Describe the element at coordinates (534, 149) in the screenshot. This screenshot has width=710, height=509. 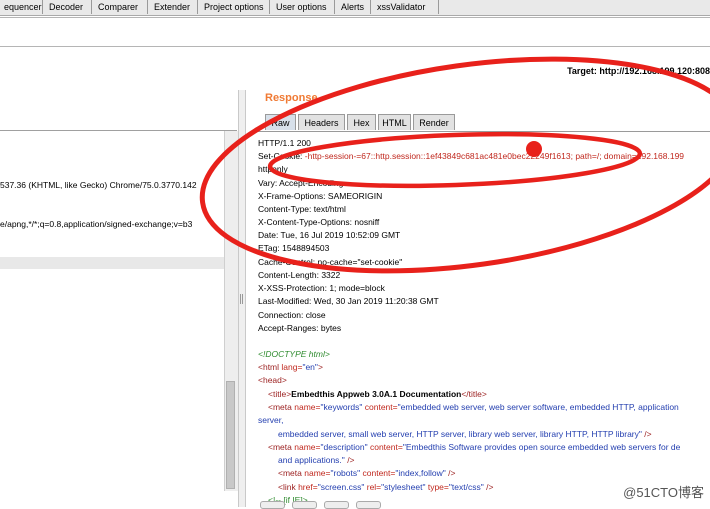
I see `annotation-dot` at that location.